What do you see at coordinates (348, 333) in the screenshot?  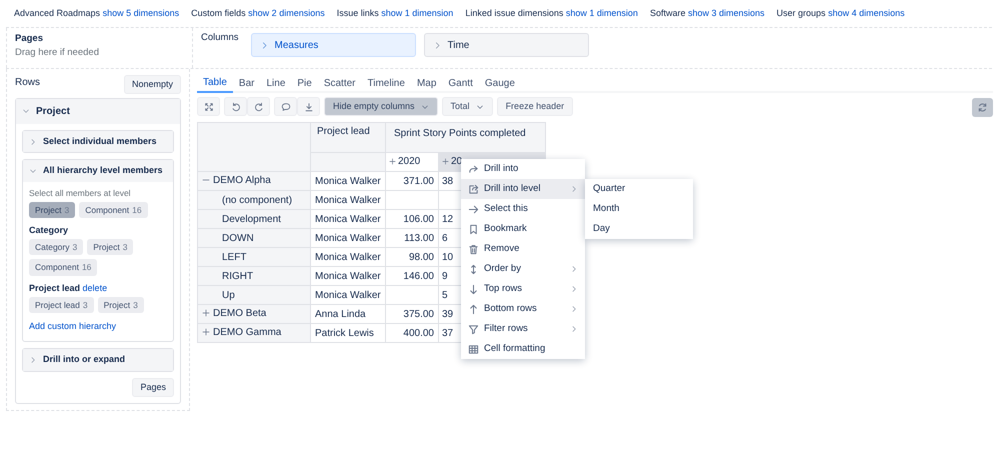 I see `table-cell: Patrick Lewis` at bounding box center [348, 333].